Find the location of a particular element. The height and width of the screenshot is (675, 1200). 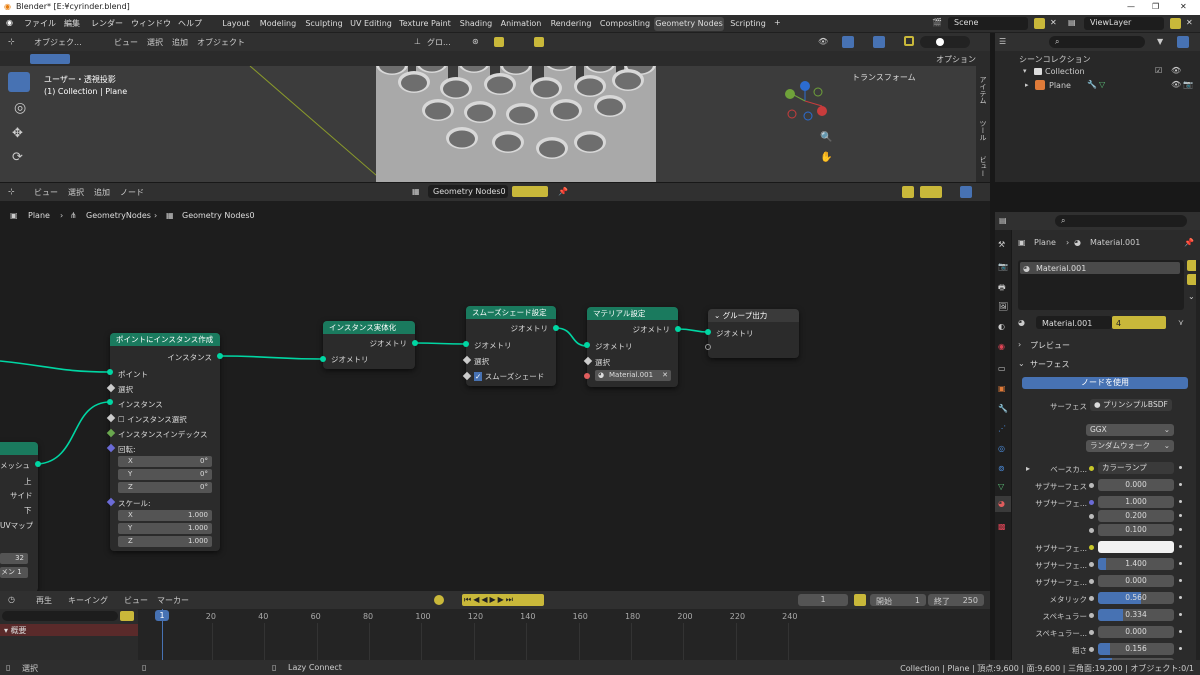

world-tab-icon: ◉ is located at coordinates (1001, 346).